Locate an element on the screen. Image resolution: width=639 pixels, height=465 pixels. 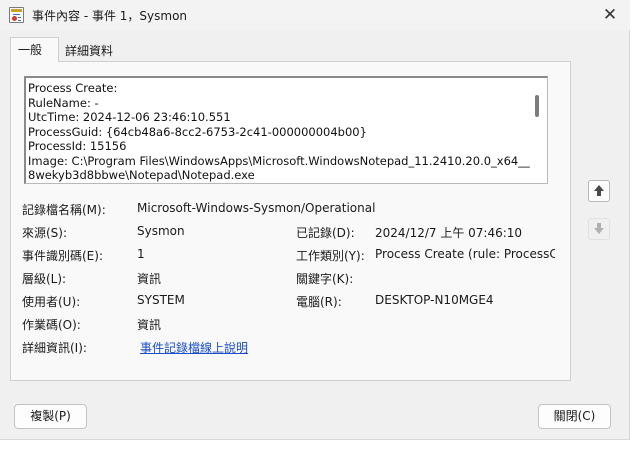
computer-value: DESKTOP-N10MGE4 is located at coordinates (434, 300).